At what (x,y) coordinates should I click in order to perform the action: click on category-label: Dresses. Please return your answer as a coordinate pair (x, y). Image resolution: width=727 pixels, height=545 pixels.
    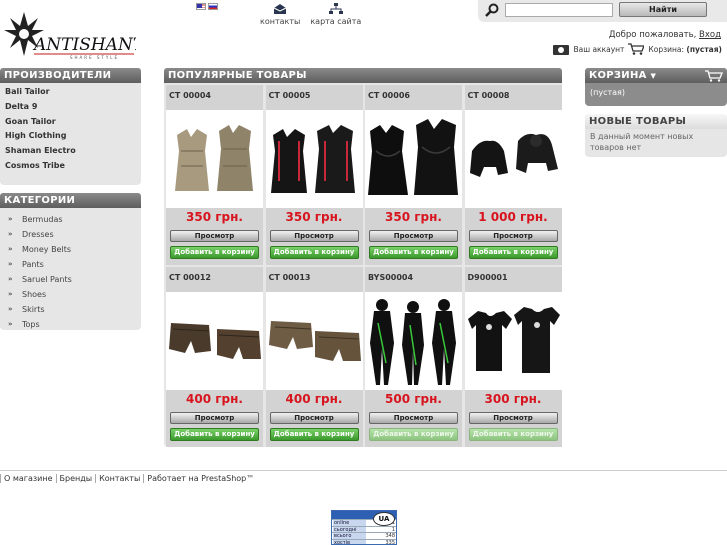
    Looking at the image, I should click on (38, 234).